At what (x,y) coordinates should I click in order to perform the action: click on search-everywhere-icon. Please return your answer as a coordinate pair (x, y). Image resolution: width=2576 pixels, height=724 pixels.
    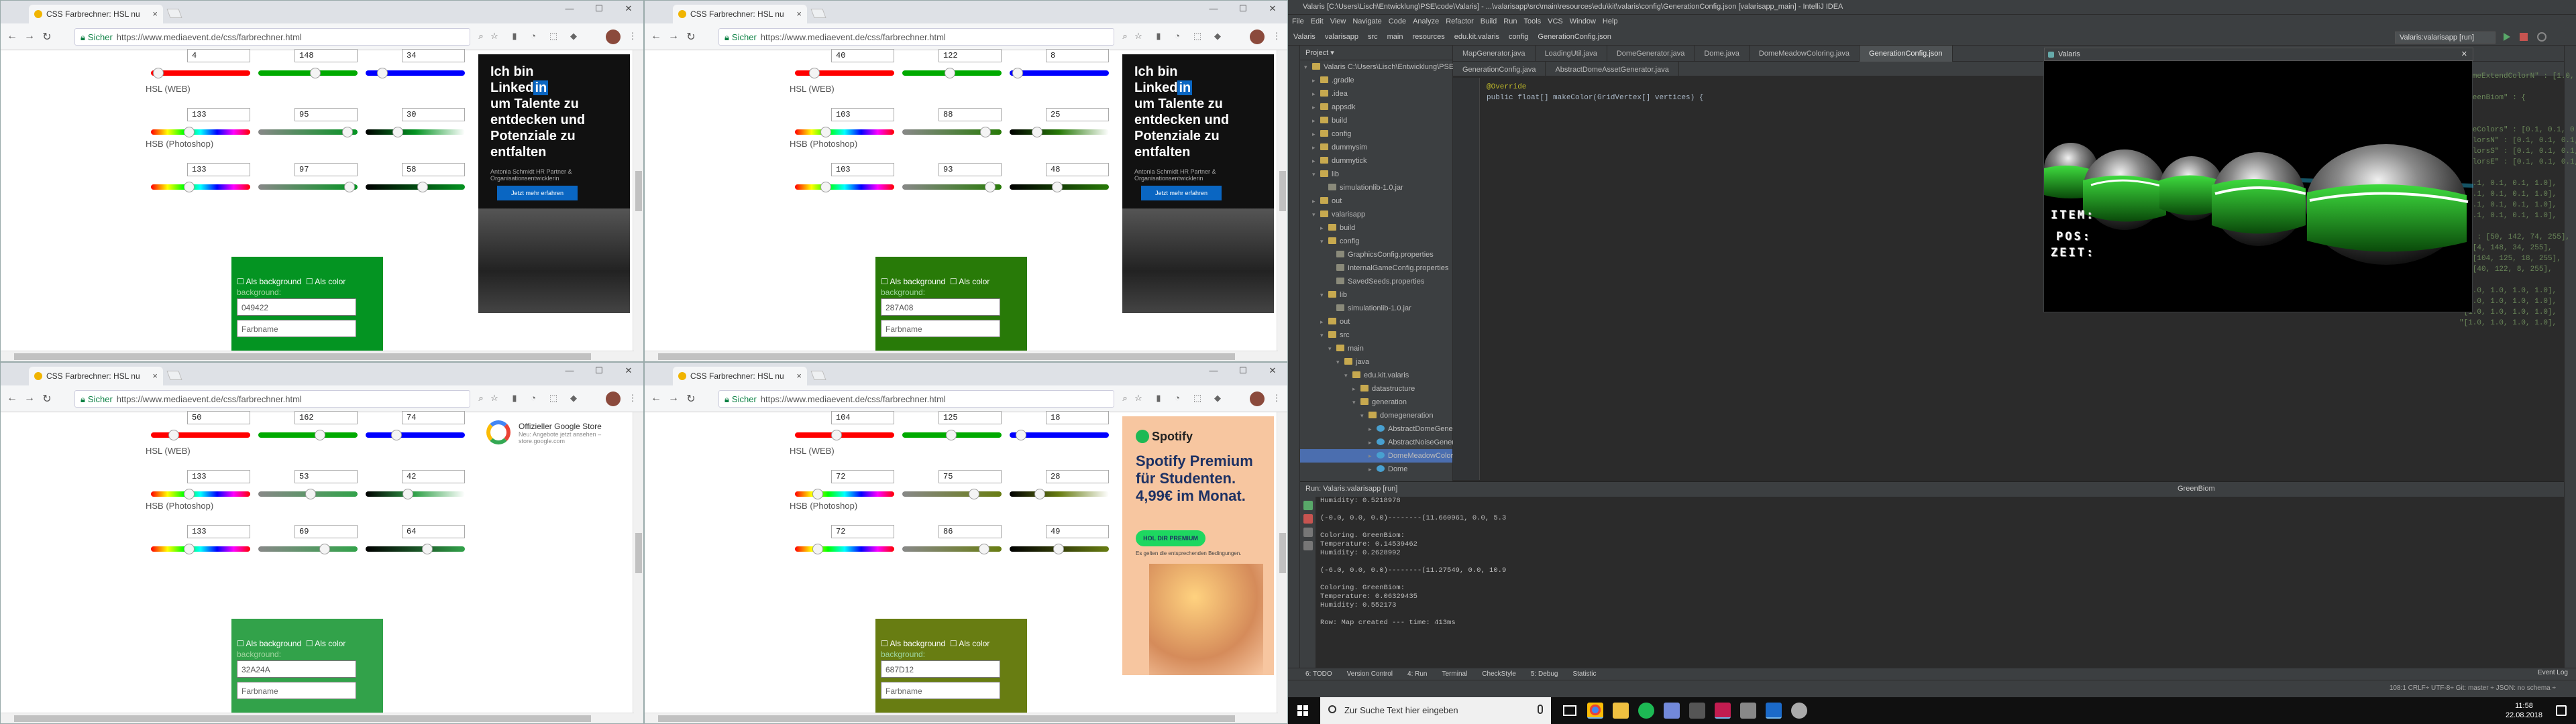
    Looking at the image, I should click on (2541, 37).